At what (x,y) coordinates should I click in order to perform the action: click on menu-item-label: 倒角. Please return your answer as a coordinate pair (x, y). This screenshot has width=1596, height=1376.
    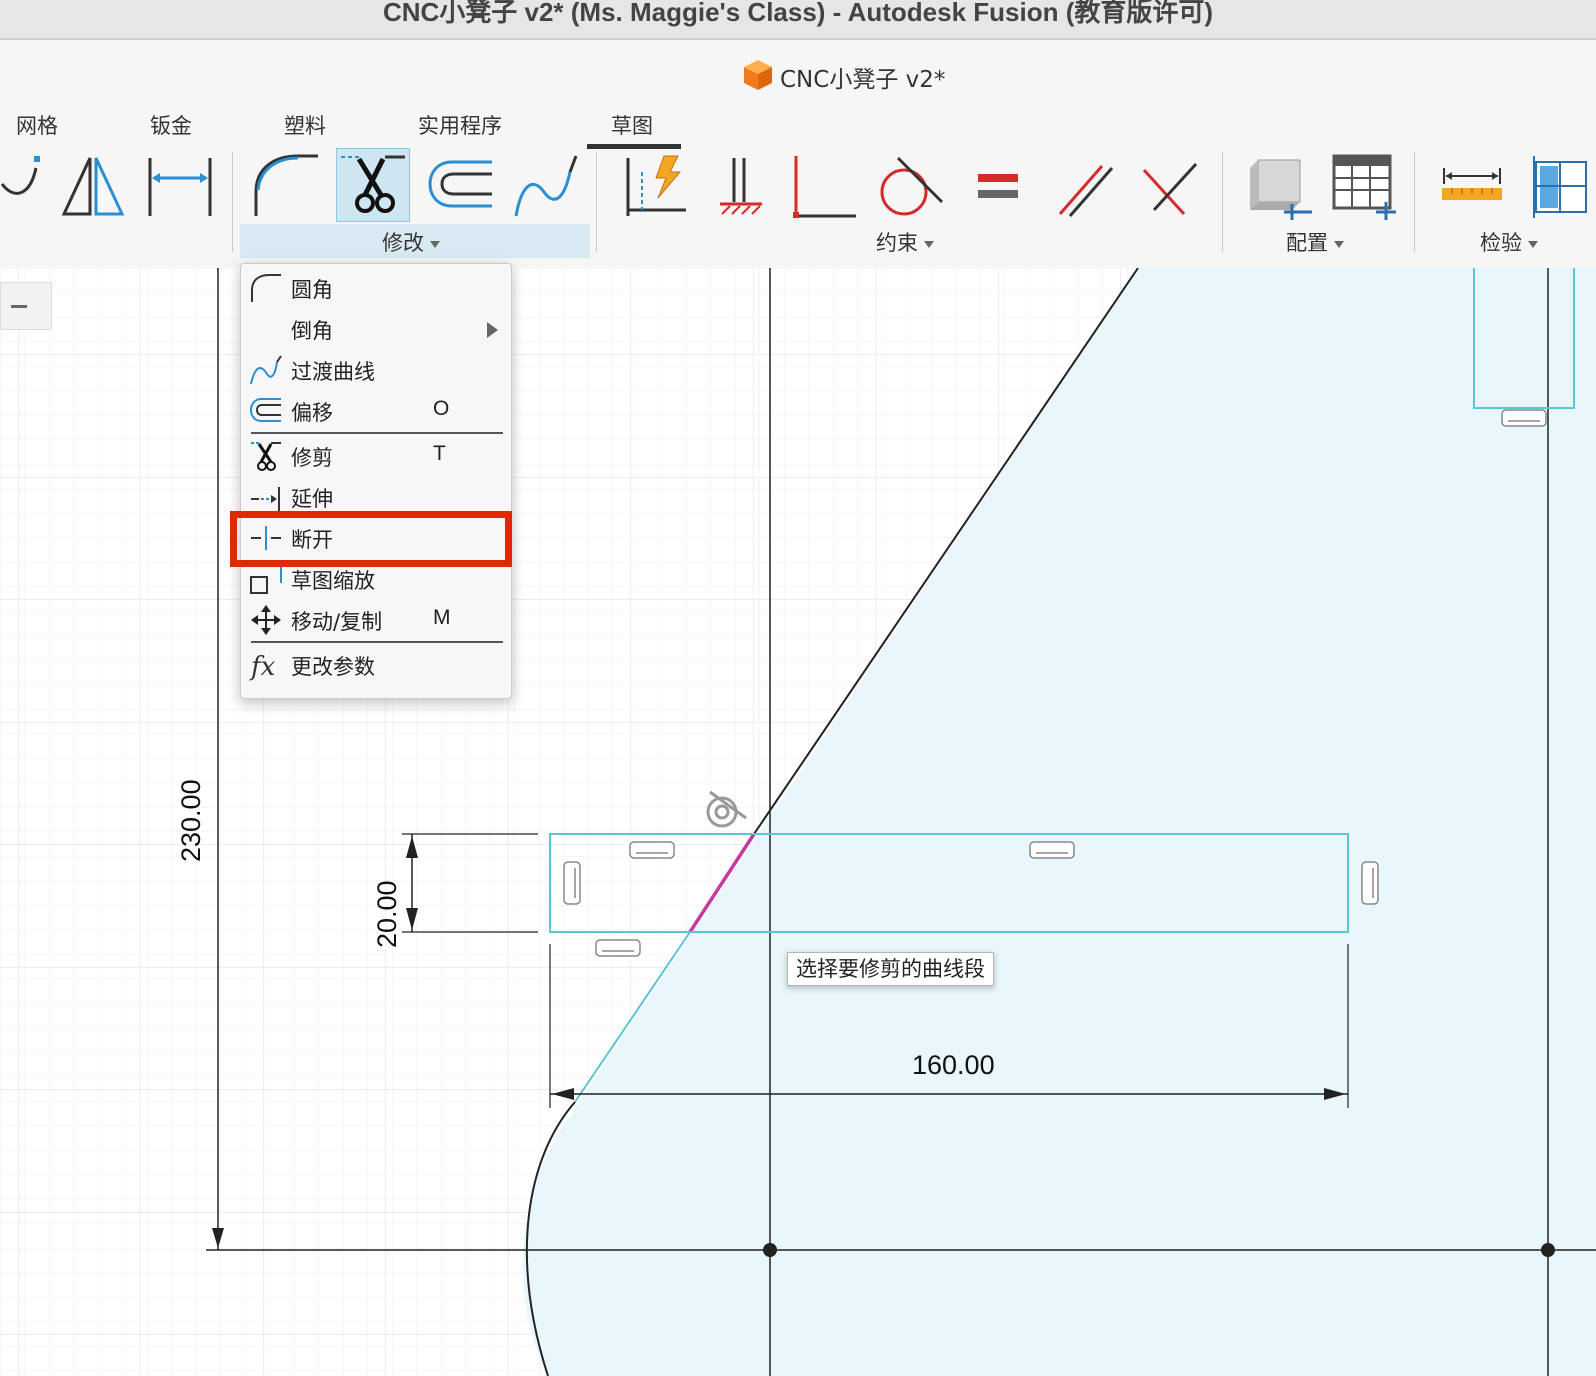
    Looking at the image, I should click on (312, 331).